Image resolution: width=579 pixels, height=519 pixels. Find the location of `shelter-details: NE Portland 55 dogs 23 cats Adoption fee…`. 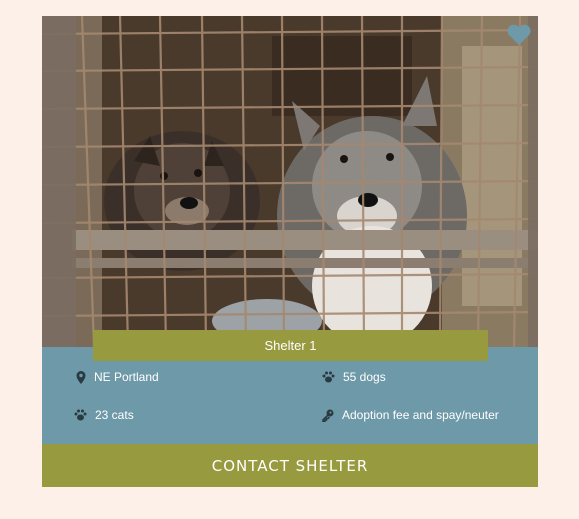

shelter-details: NE Portland 55 dogs 23 cats Adoption fee… is located at coordinates (290, 404).